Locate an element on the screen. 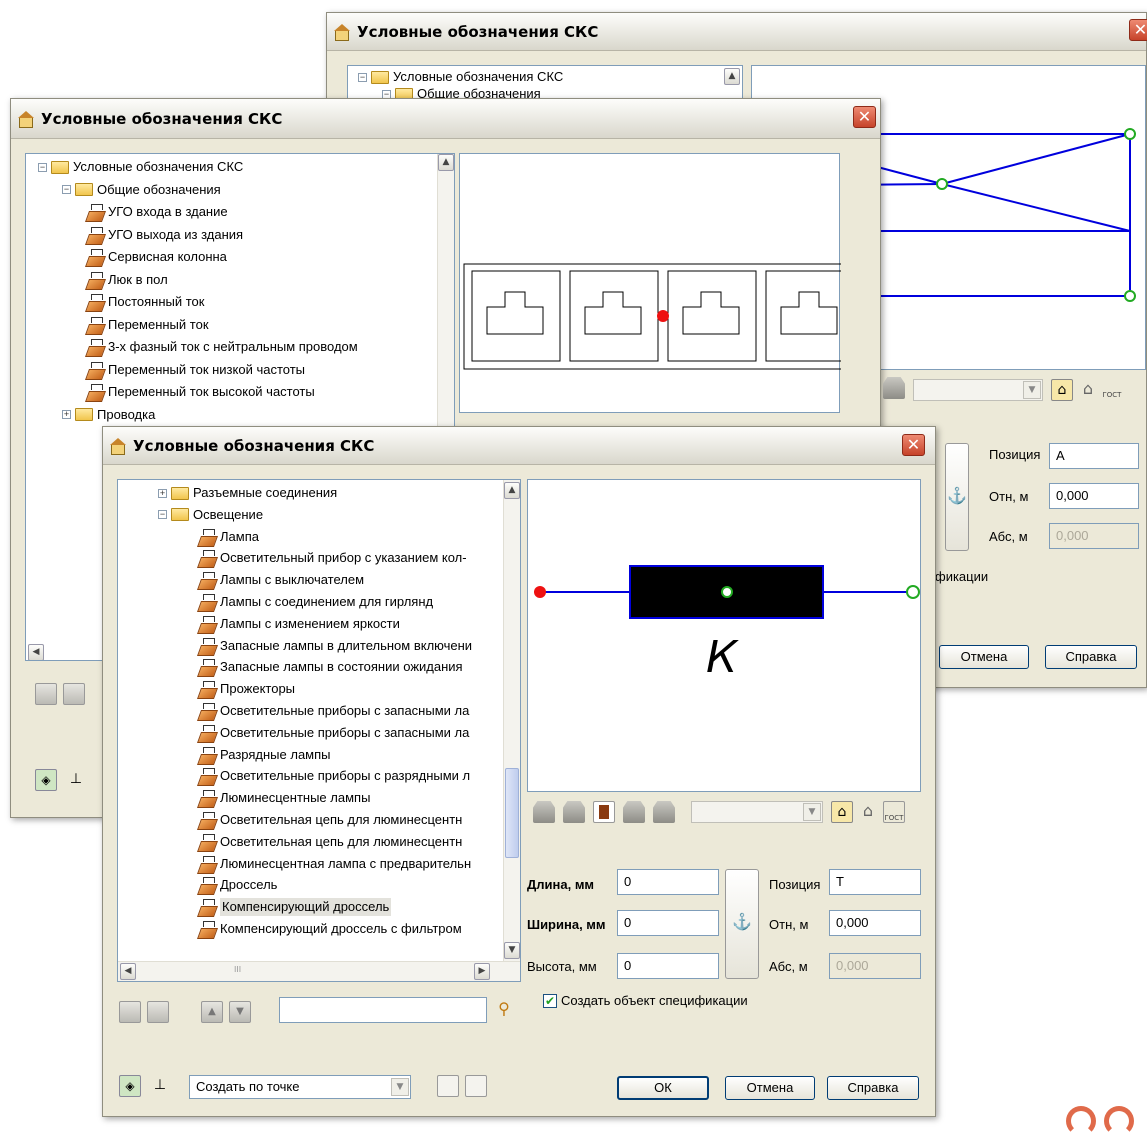 The height and width of the screenshot is (1136, 1147). front-tree-node: Осветительные приборы с разрядными л is located at coordinates (334, 776).